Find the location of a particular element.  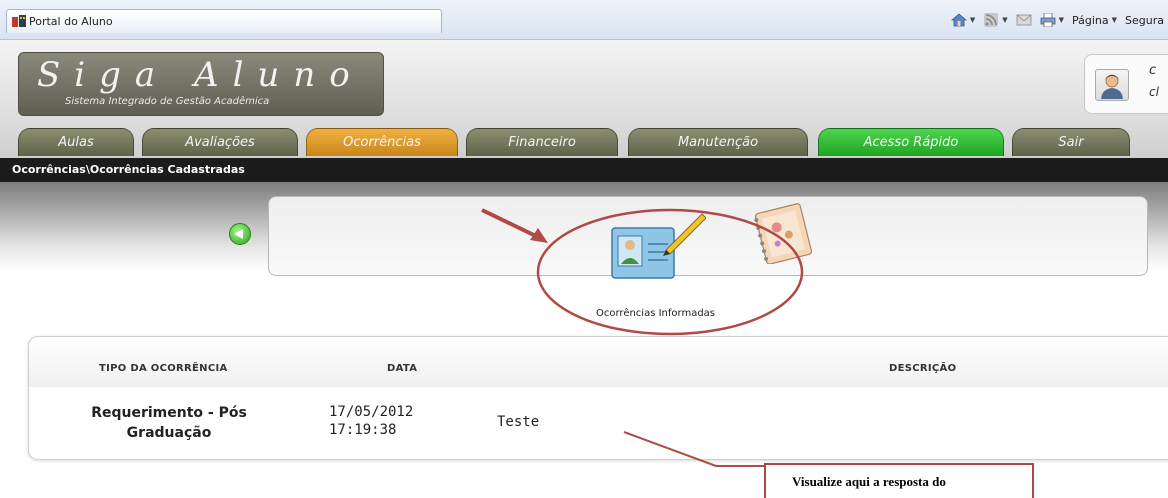

user-panel: c cl is located at coordinates (1126, 84).